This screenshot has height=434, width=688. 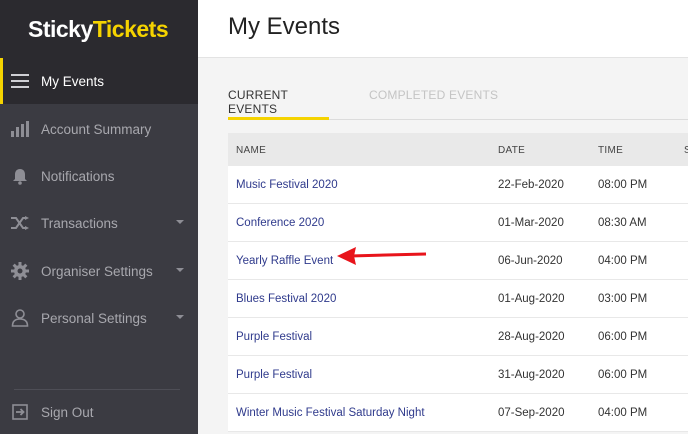 What do you see at coordinates (458, 185) in the screenshot?
I see `table-row: Music Festival 2020 22-Feb-2020 08:00 PM` at bounding box center [458, 185].